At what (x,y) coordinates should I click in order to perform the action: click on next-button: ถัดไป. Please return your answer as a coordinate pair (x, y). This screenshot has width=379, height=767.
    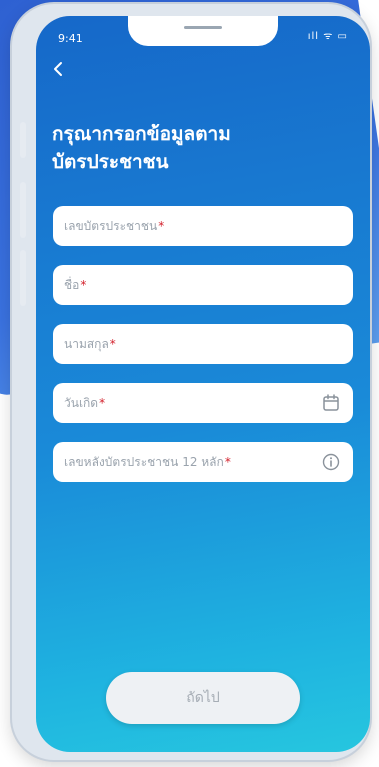
    Looking at the image, I should click on (203, 698).